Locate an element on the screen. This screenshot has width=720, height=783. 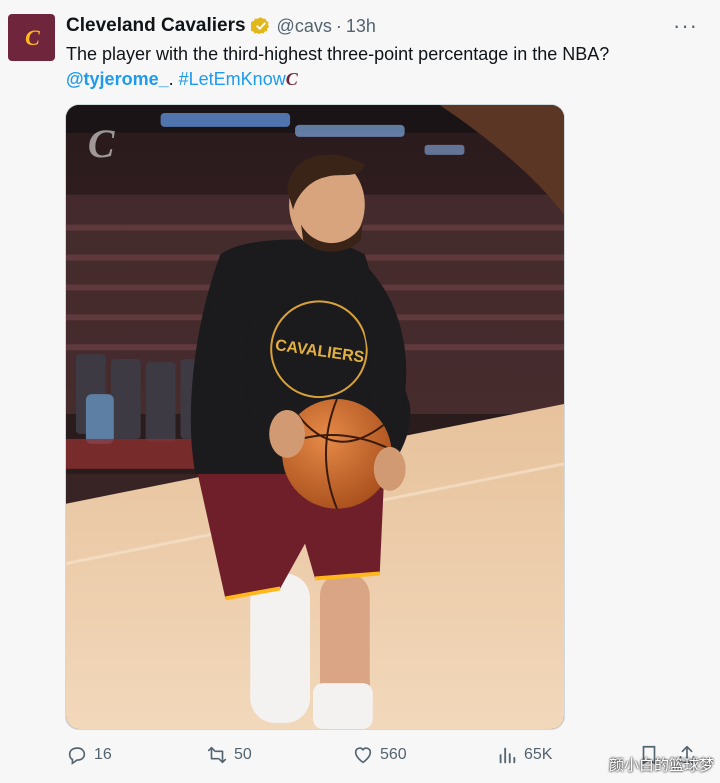
photo-logo: C is located at coordinates (101, 143).